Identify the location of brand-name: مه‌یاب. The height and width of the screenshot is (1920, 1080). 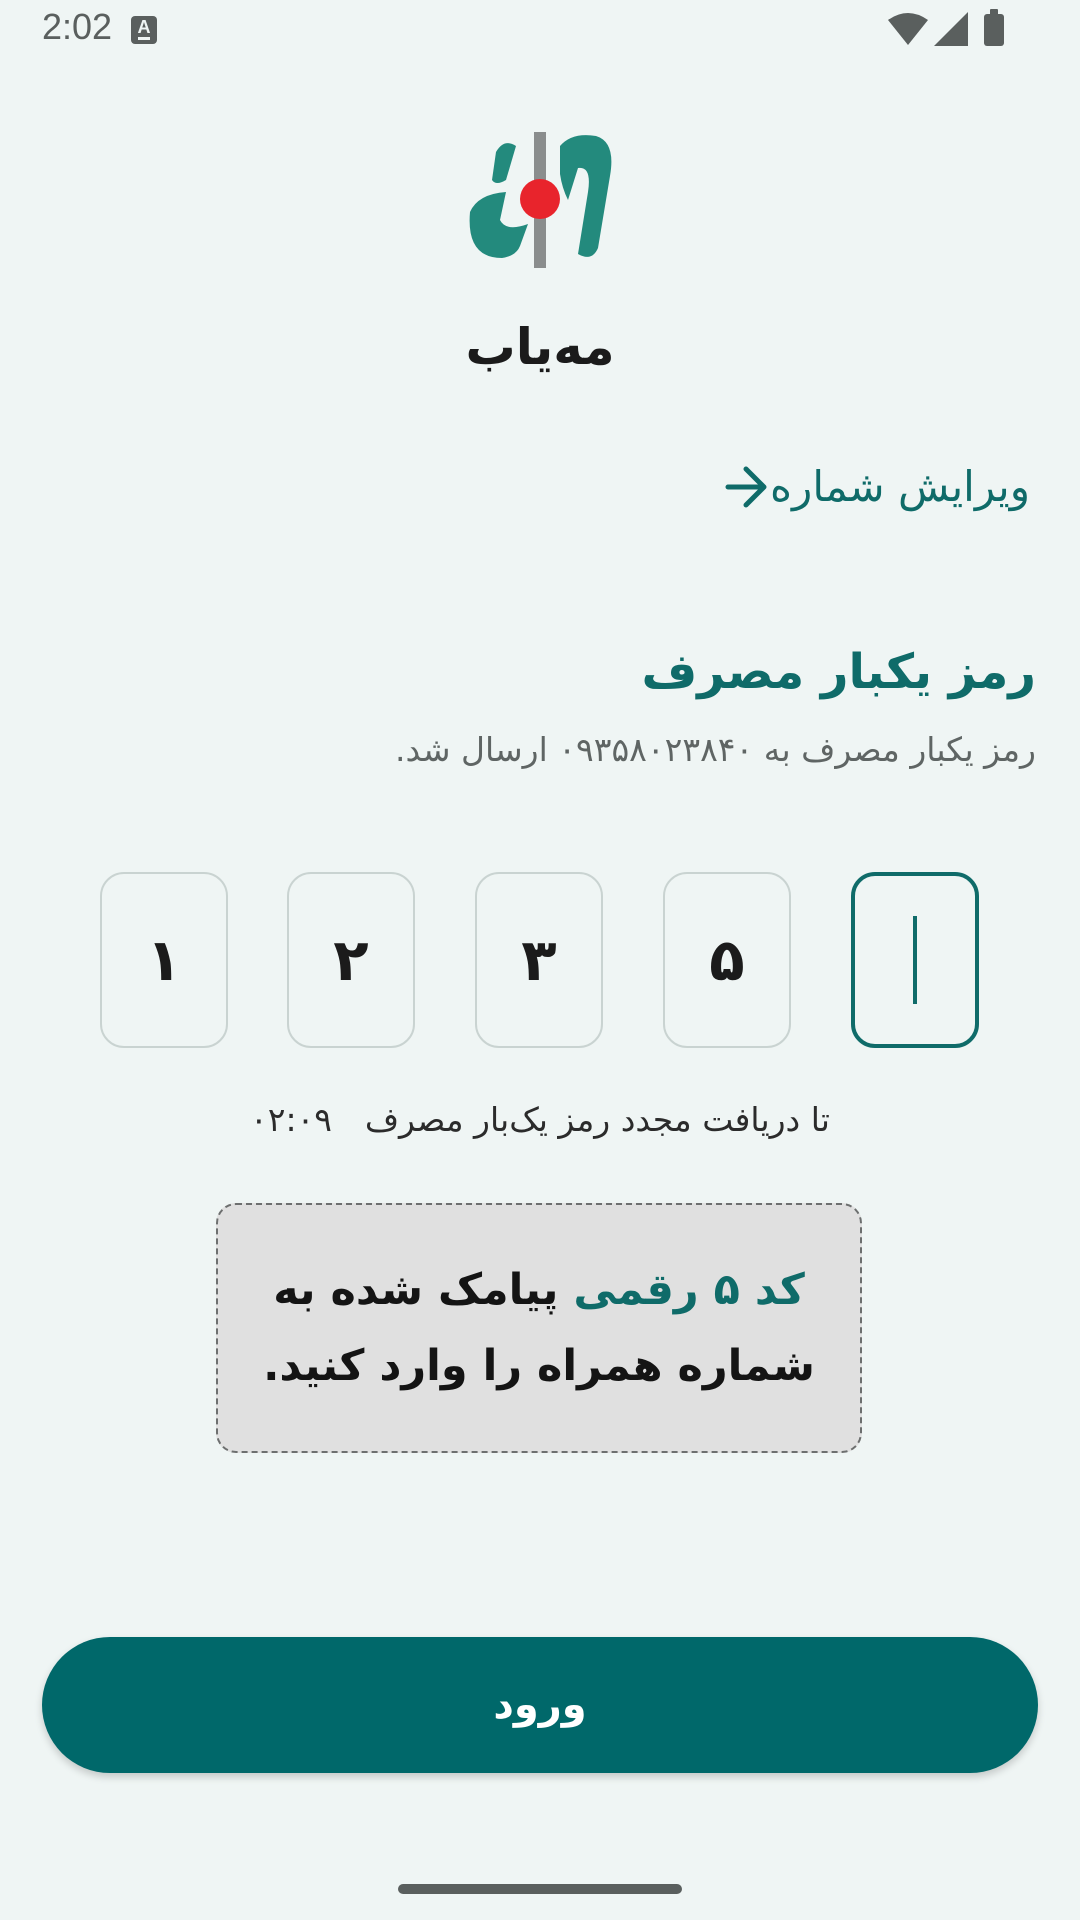
(540, 347).